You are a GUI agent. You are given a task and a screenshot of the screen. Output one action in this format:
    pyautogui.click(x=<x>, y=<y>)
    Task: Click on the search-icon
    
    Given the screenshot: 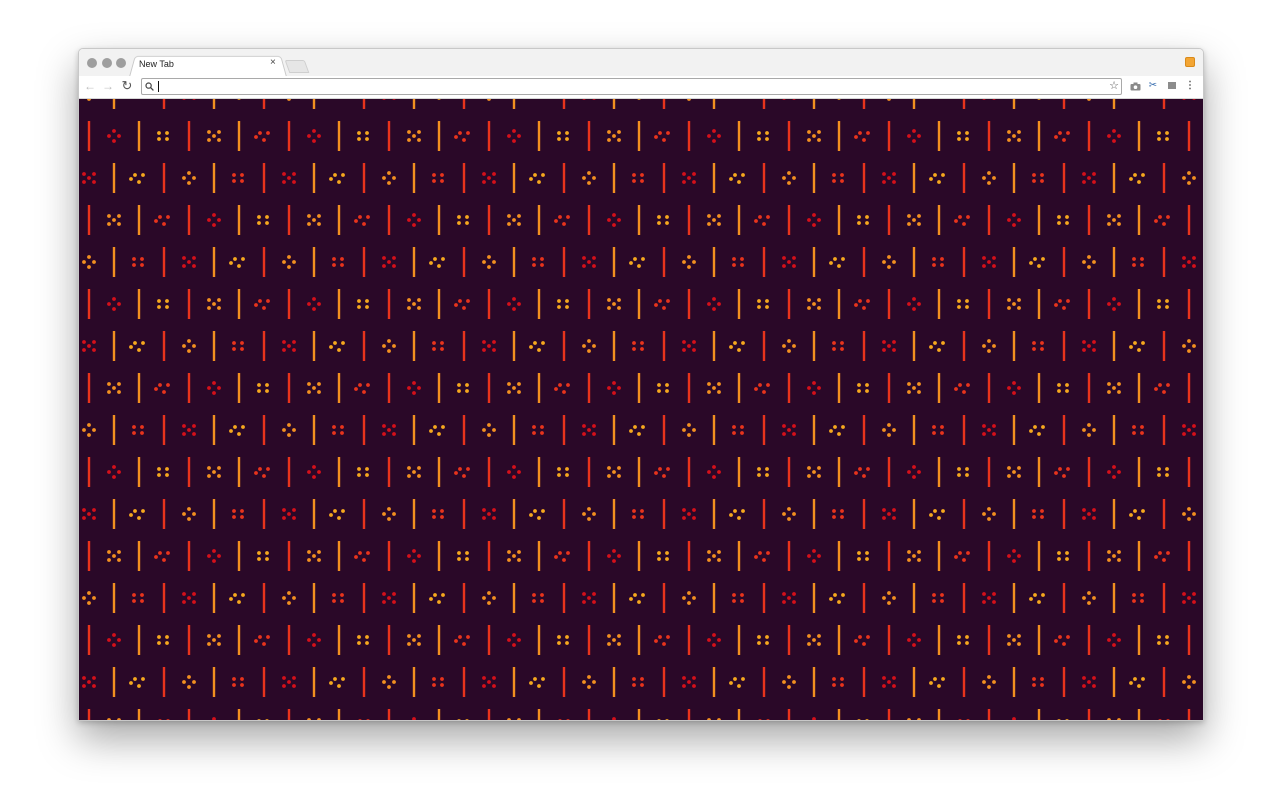 What is the action you would take?
    pyautogui.click(x=149, y=87)
    